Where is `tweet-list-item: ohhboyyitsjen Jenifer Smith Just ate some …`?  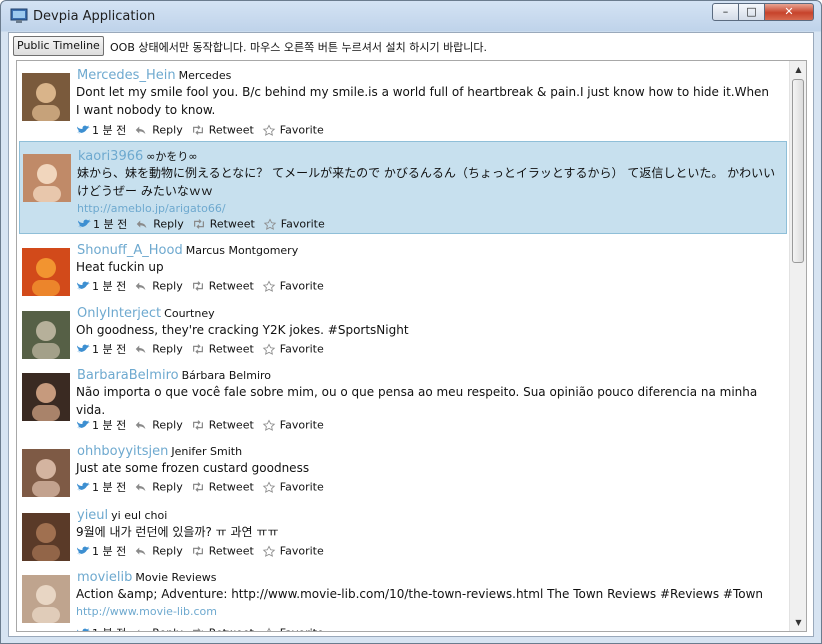 tweet-list-item: ohhboyyitsjen Jenifer Smith Just ate some … is located at coordinates (403, 468).